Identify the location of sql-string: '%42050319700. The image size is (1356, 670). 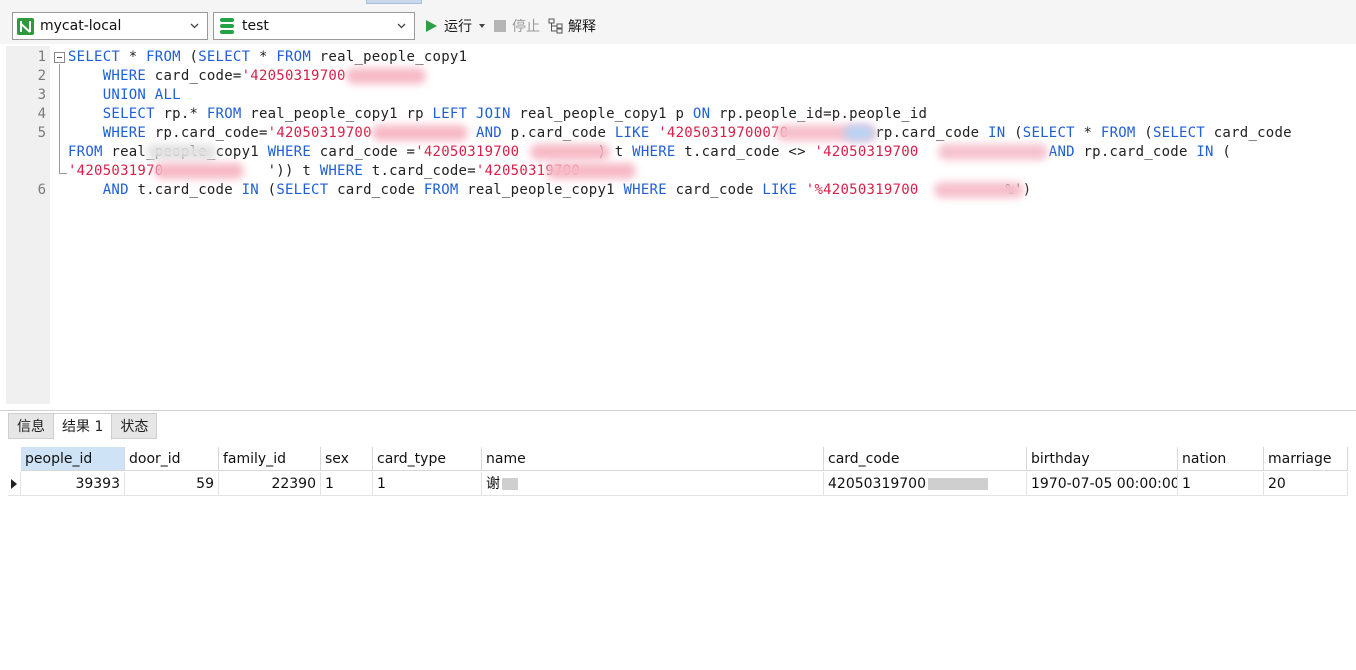
(862, 190).